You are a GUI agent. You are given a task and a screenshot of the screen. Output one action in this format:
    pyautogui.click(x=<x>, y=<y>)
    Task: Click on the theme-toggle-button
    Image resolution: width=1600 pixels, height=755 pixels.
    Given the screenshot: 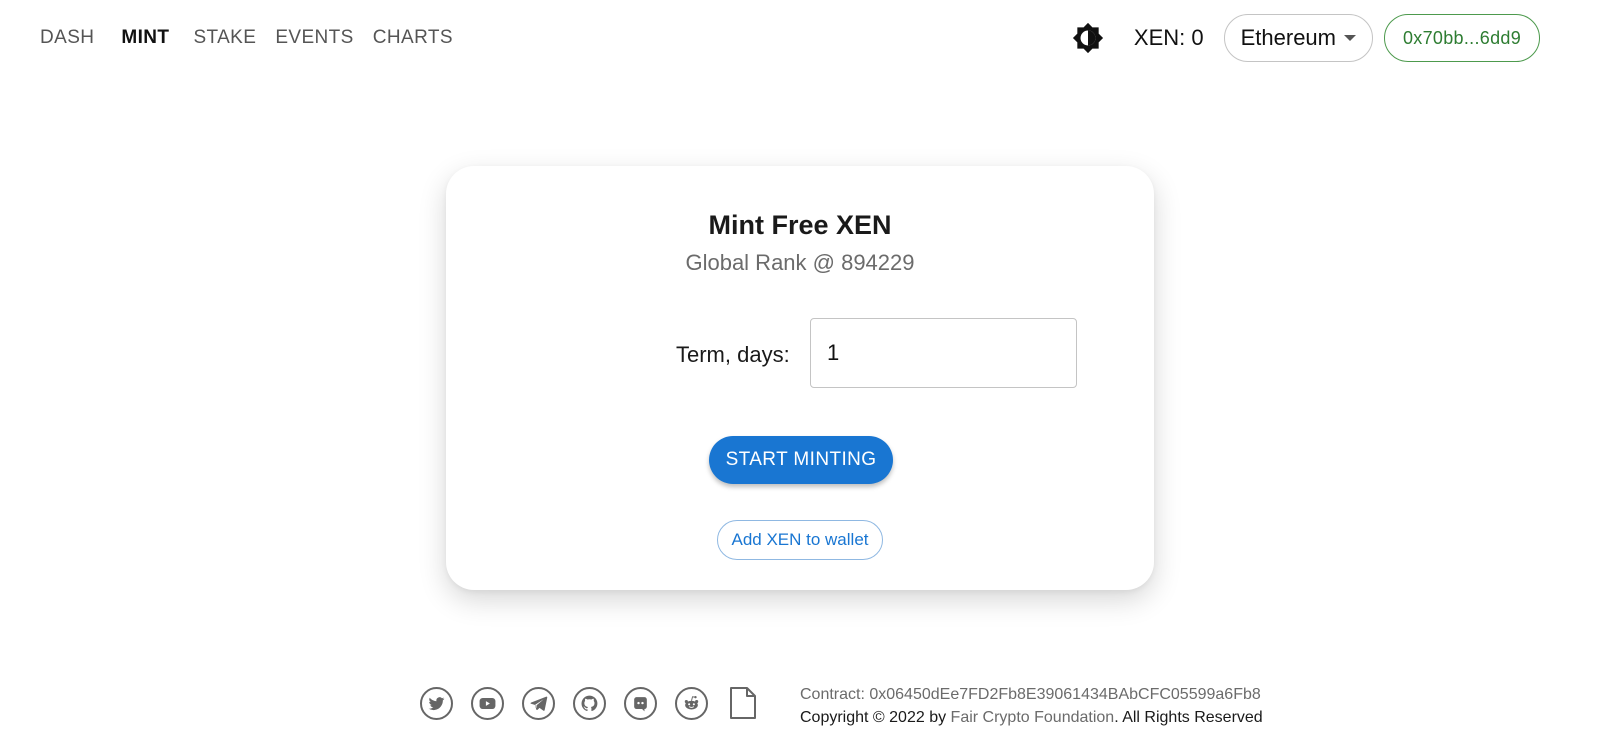 What is the action you would take?
    pyautogui.click(x=1088, y=38)
    